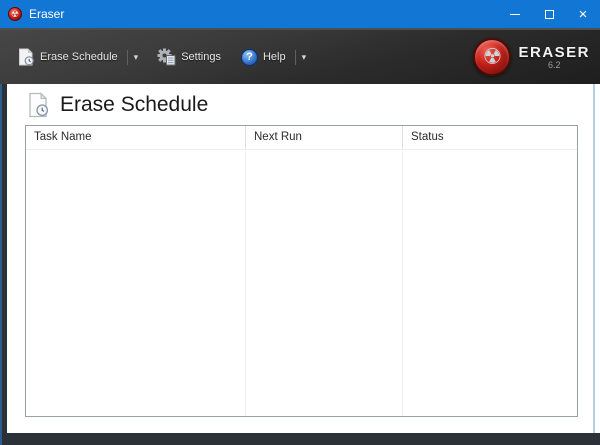 The width and height of the screenshot is (600, 445). I want to click on minimize-icon, so click(515, 14).